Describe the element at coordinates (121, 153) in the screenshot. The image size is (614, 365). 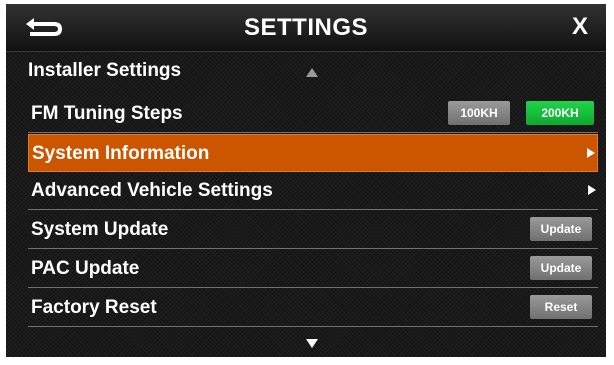
I see `row-label: System Information` at that location.